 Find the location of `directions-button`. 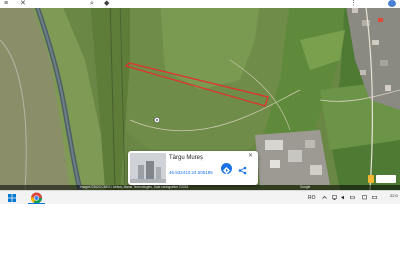

directions-button is located at coordinates (226, 168).